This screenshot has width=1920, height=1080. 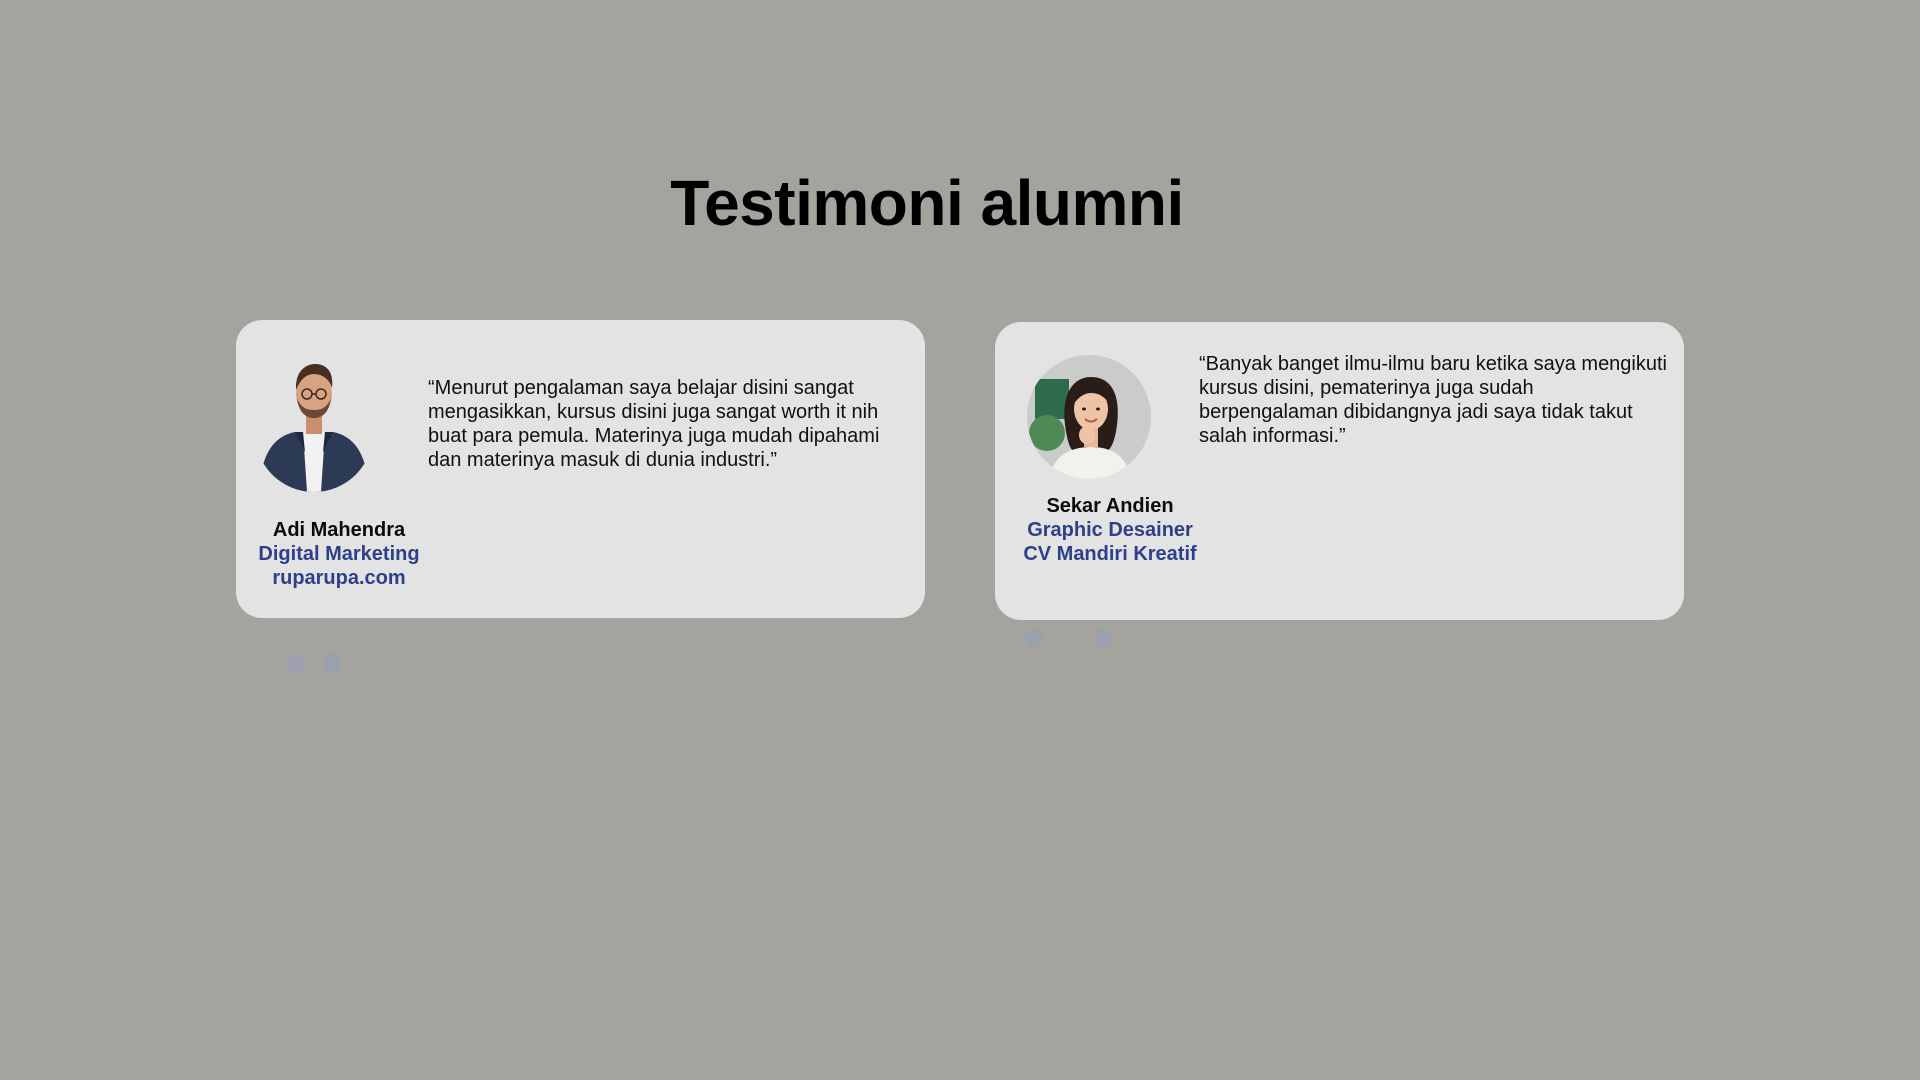 I want to click on alumni-name: Adi Mahendra, so click(x=339, y=530).